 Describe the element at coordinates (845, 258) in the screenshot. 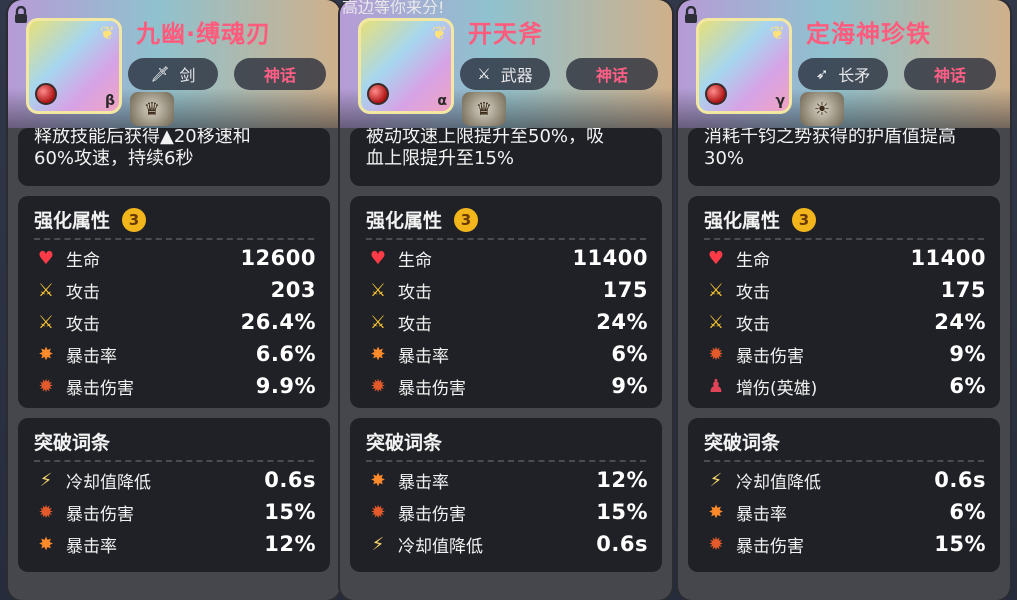

I see `stat-row: ♥ 生命 11400` at that location.